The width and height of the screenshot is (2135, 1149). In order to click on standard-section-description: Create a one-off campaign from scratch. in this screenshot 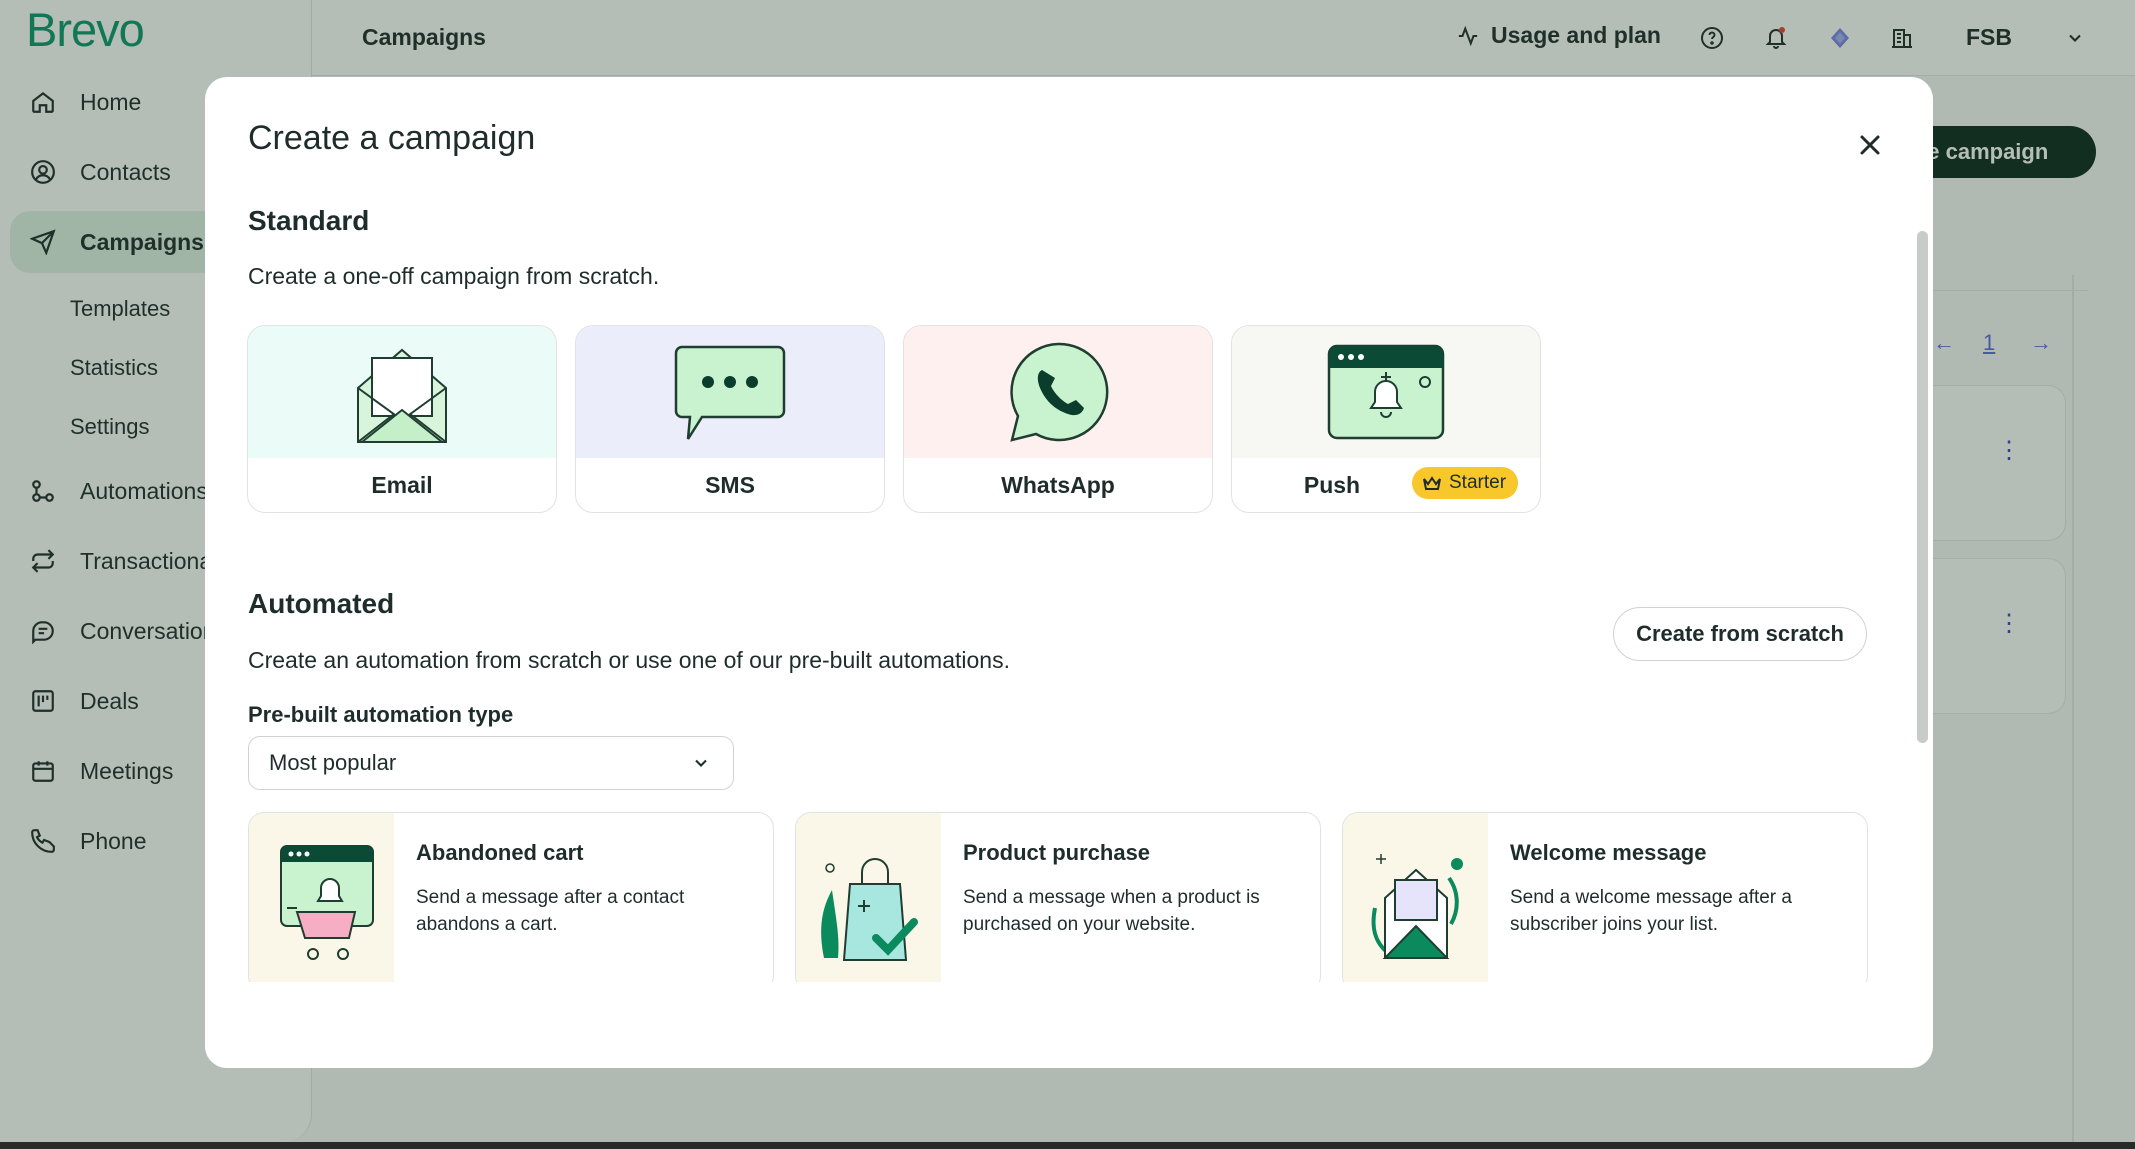, I will do `click(454, 276)`.